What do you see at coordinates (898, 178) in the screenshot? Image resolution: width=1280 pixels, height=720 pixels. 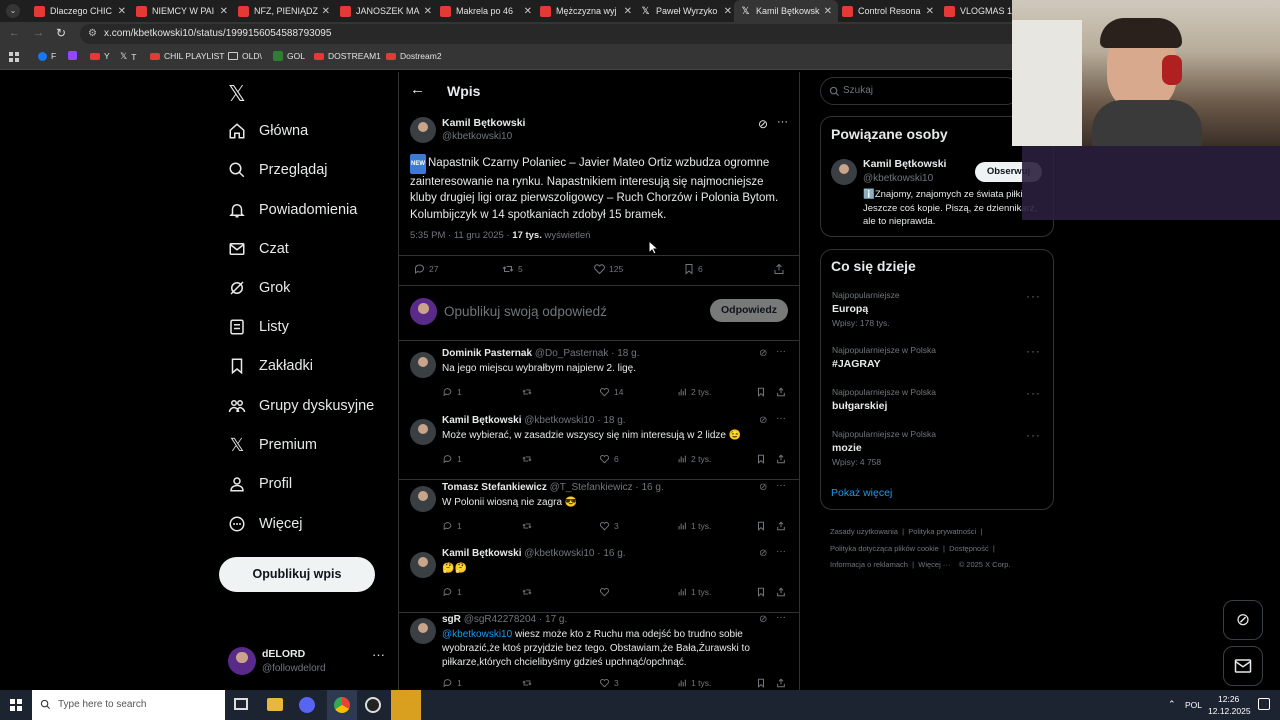 I see `person-handle: @kbetkowski10` at bounding box center [898, 178].